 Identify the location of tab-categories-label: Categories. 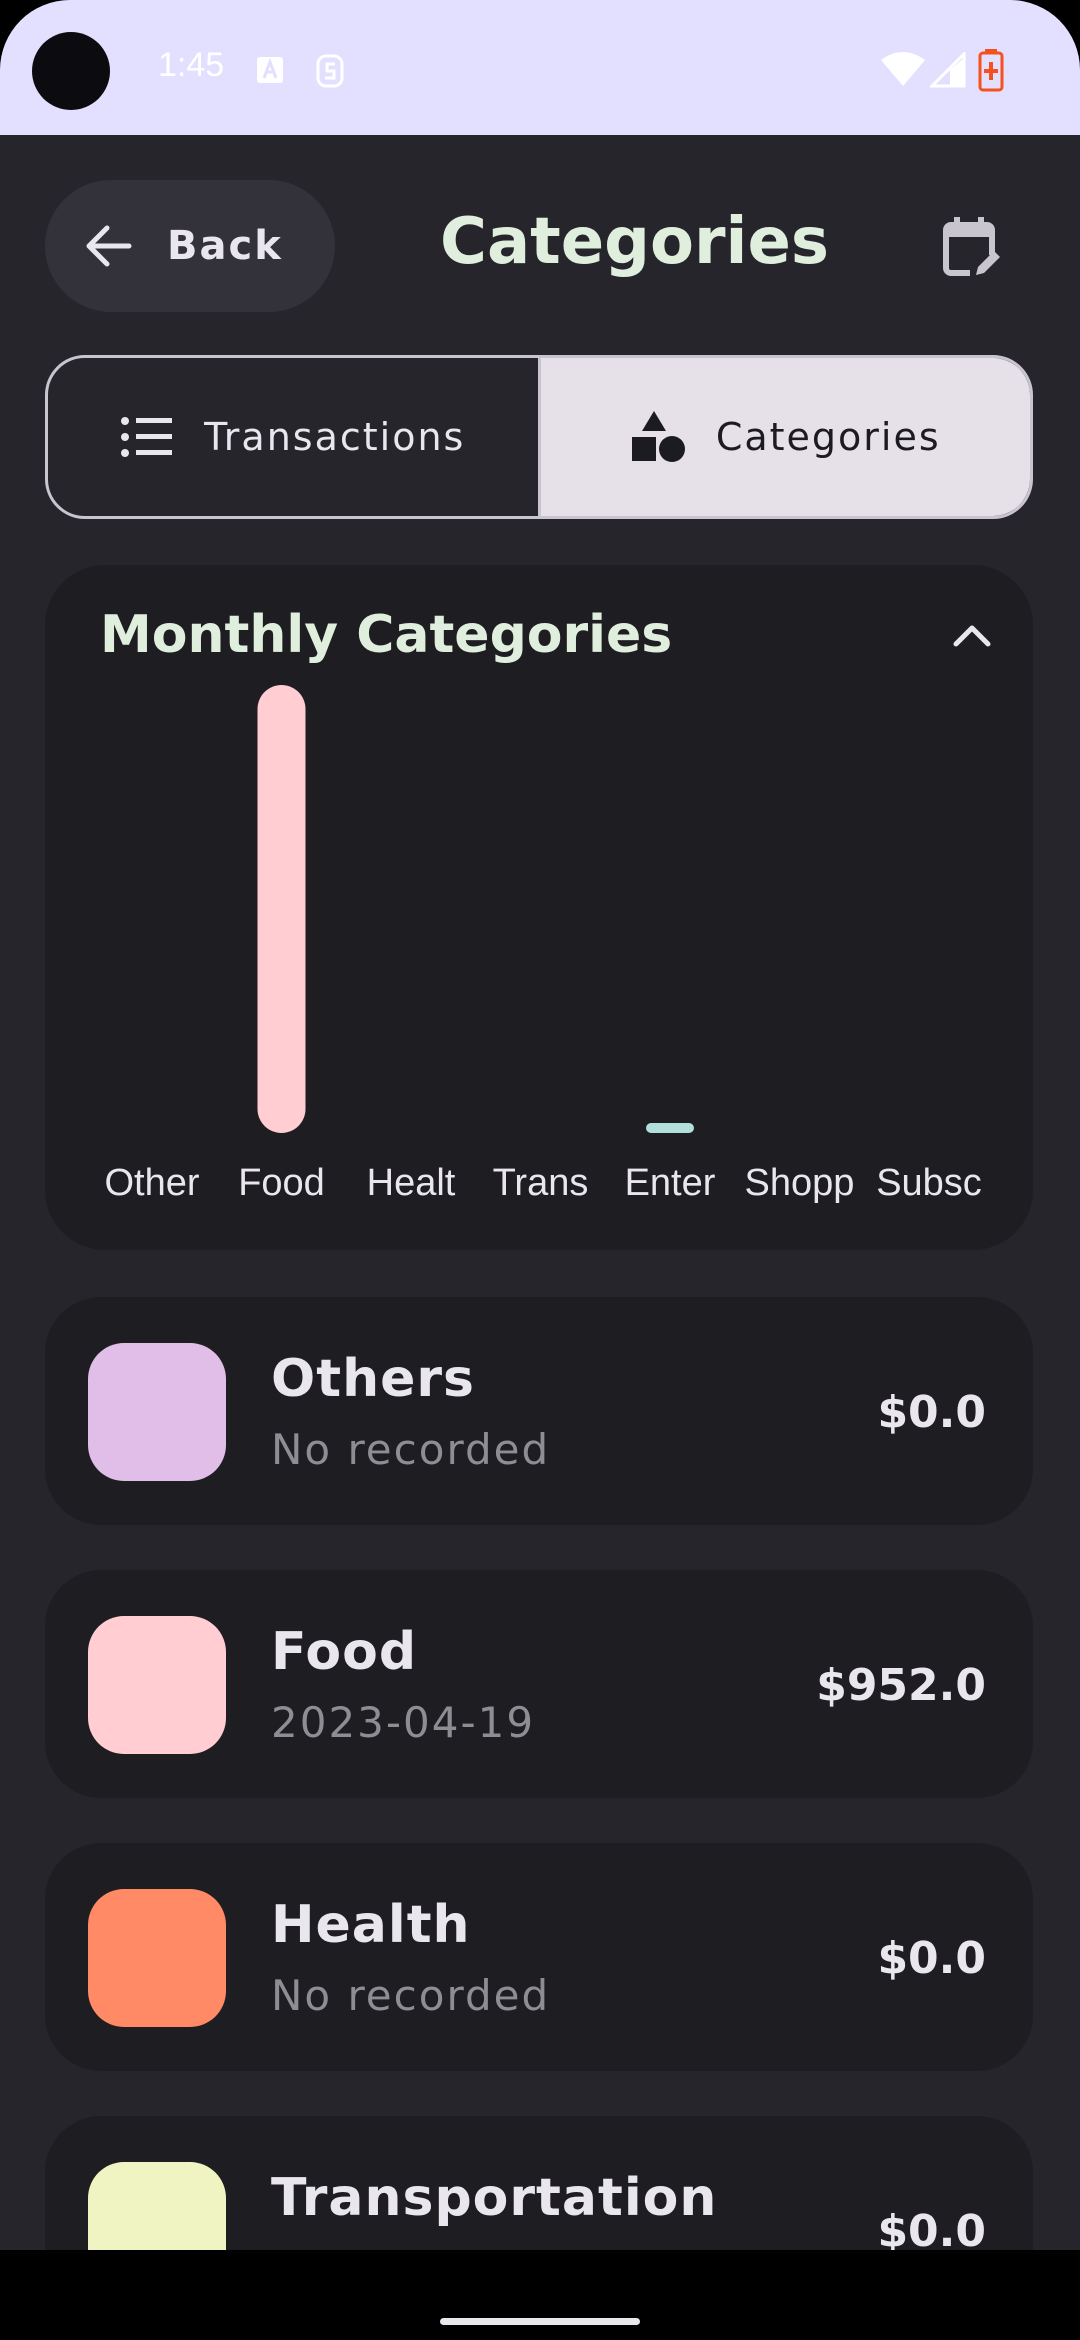
(828, 437).